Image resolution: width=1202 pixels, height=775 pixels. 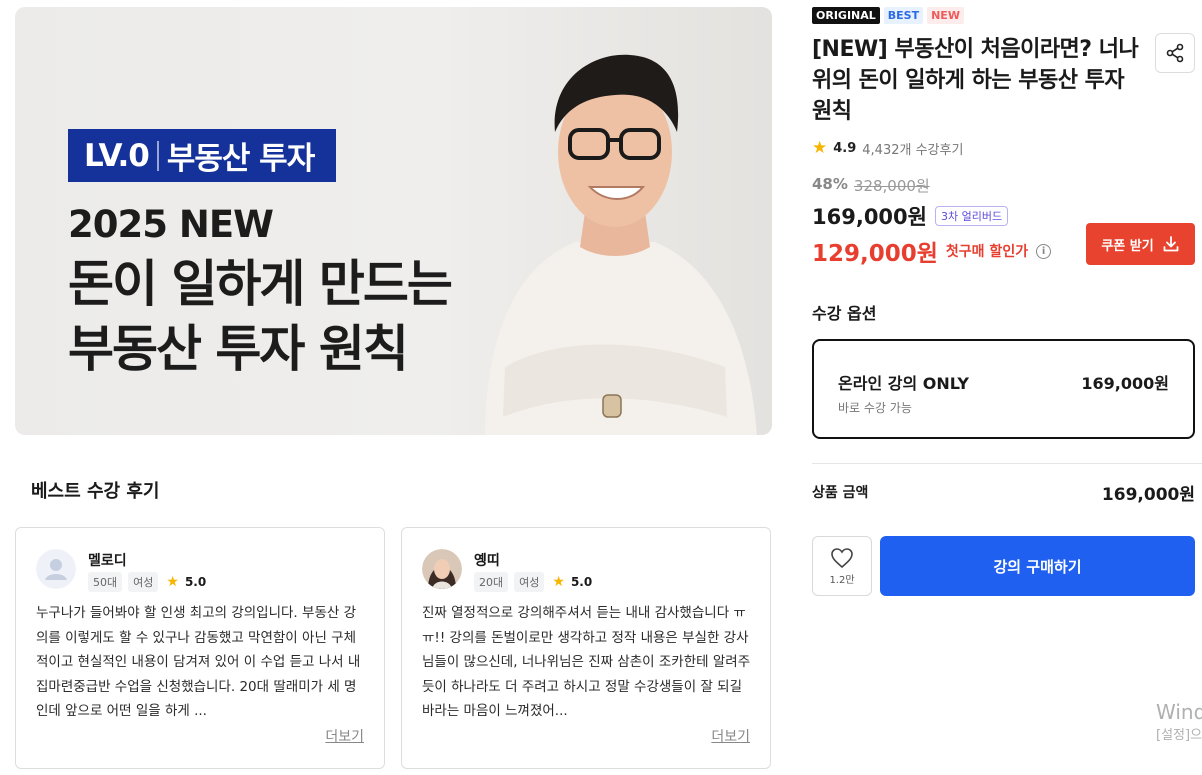 What do you see at coordinates (830, 184) in the screenshot?
I see `discount-percent: 48%` at bounding box center [830, 184].